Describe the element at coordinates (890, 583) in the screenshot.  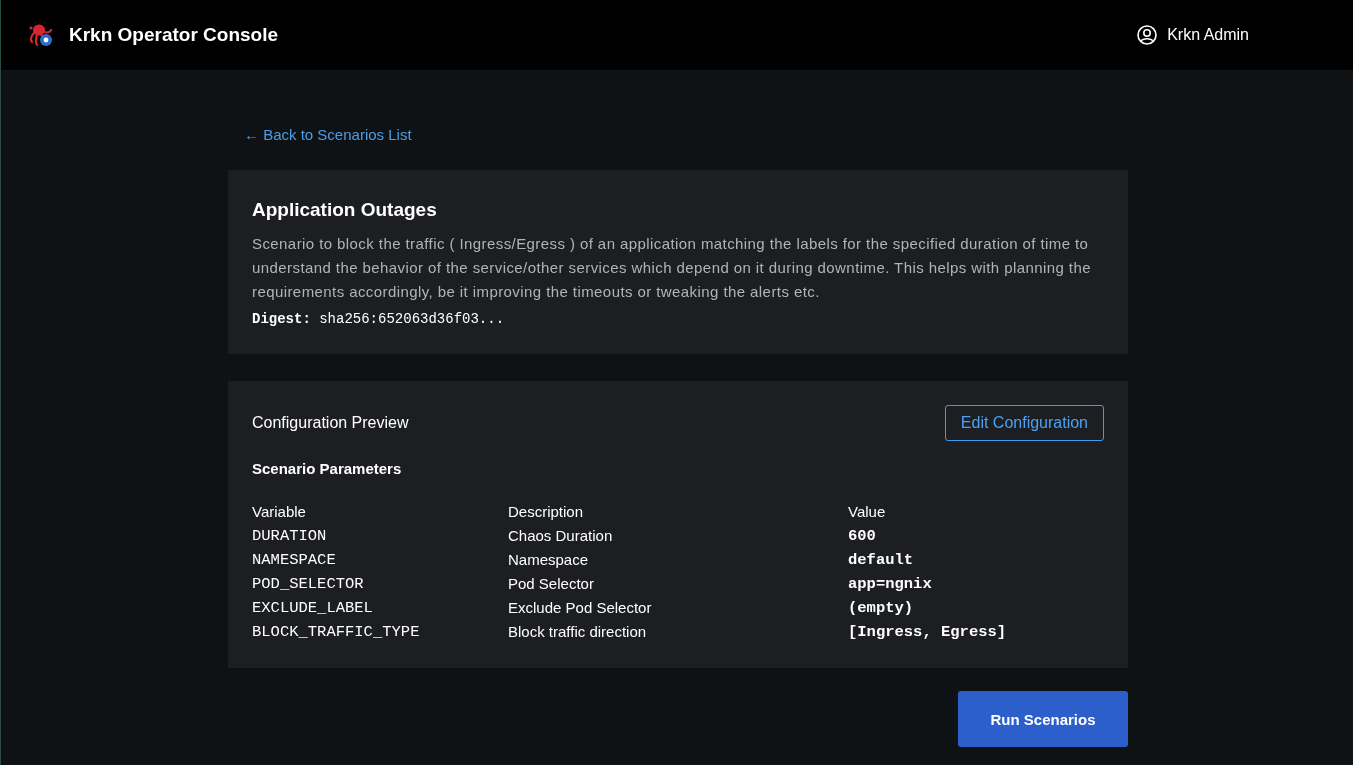
I see `value-cell: app=ngnix` at that location.